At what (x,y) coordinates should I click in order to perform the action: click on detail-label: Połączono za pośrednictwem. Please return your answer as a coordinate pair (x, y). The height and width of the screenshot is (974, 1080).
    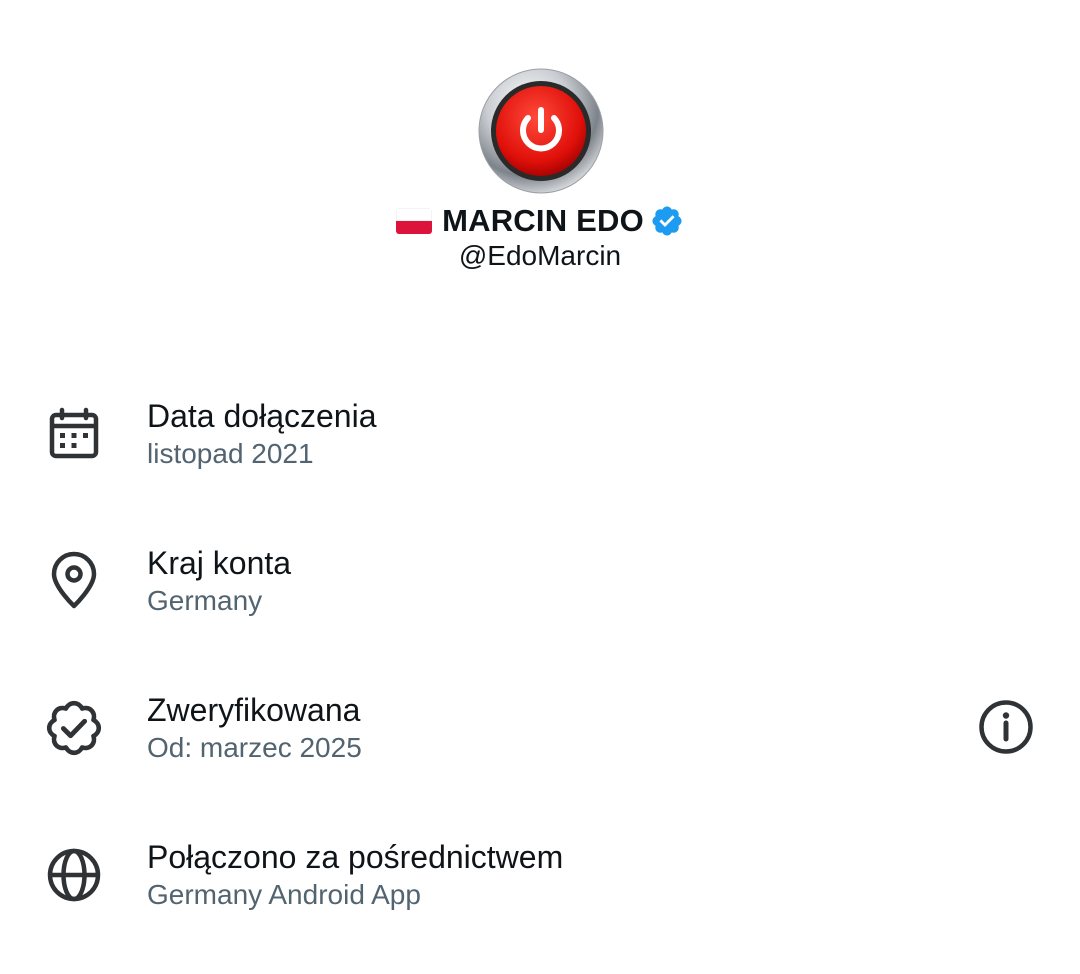
    Looking at the image, I should click on (355, 857).